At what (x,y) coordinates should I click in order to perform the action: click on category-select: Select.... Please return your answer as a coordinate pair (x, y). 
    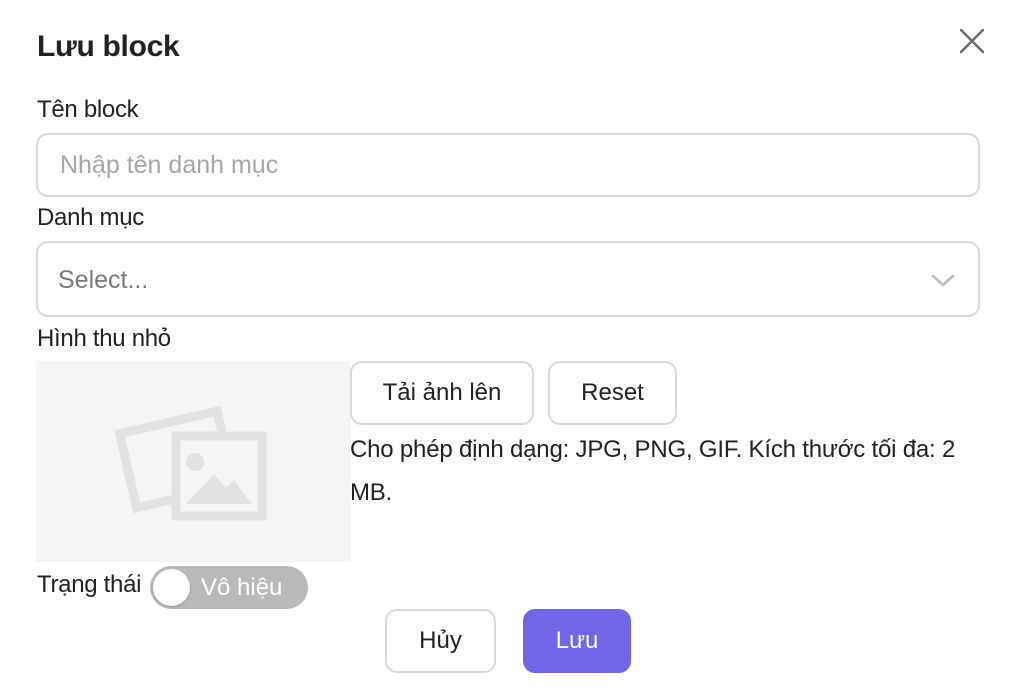
    Looking at the image, I should click on (508, 279).